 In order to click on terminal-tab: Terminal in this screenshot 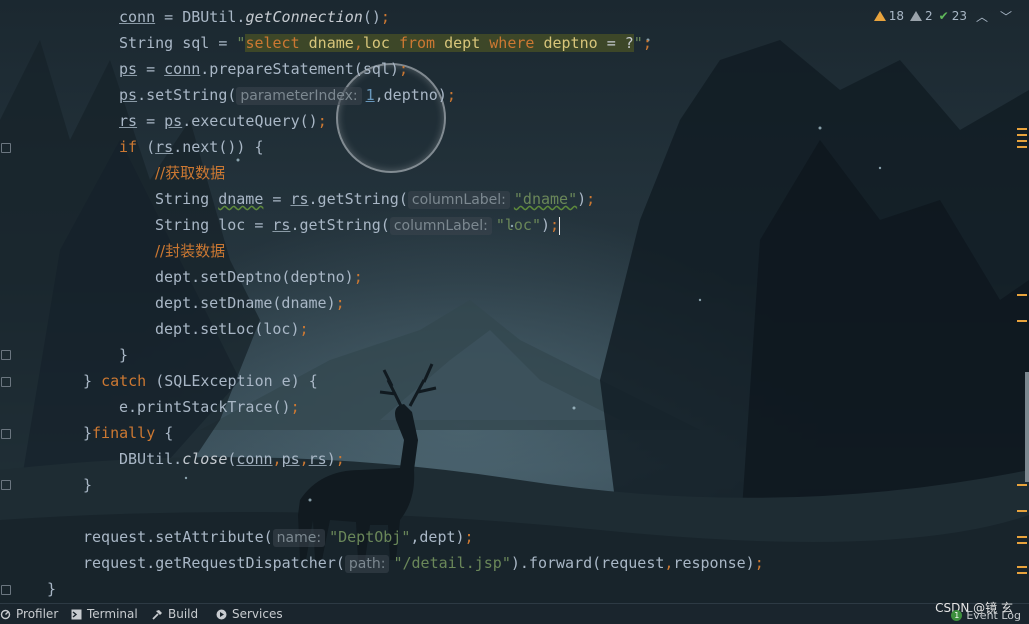, I will do `click(104, 614)`.